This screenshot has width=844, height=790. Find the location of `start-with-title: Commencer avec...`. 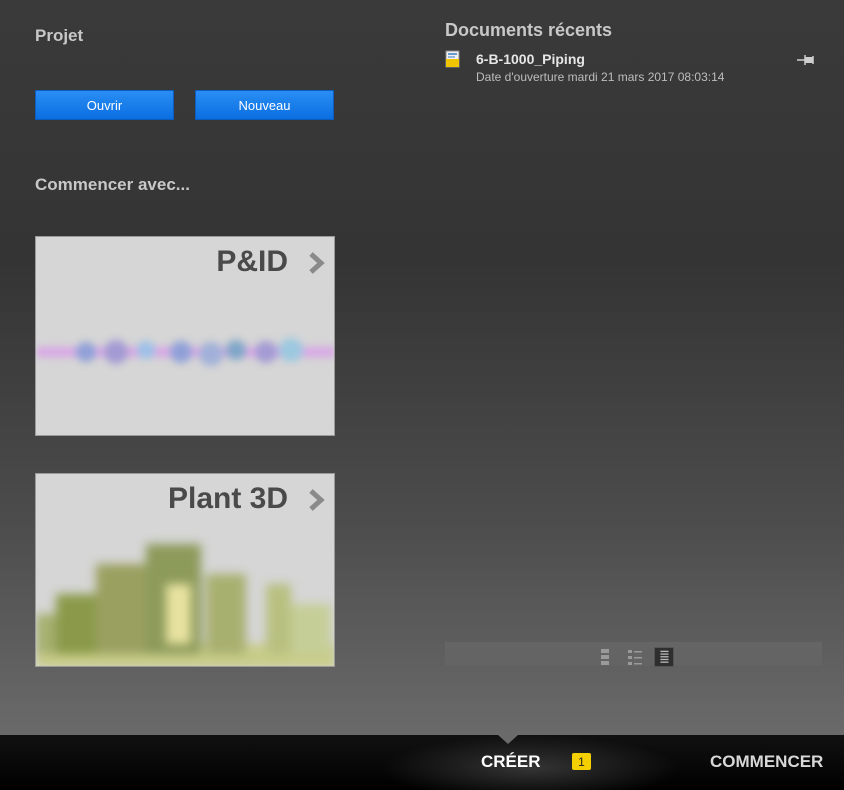

start-with-title: Commencer avec... is located at coordinates (112, 184).